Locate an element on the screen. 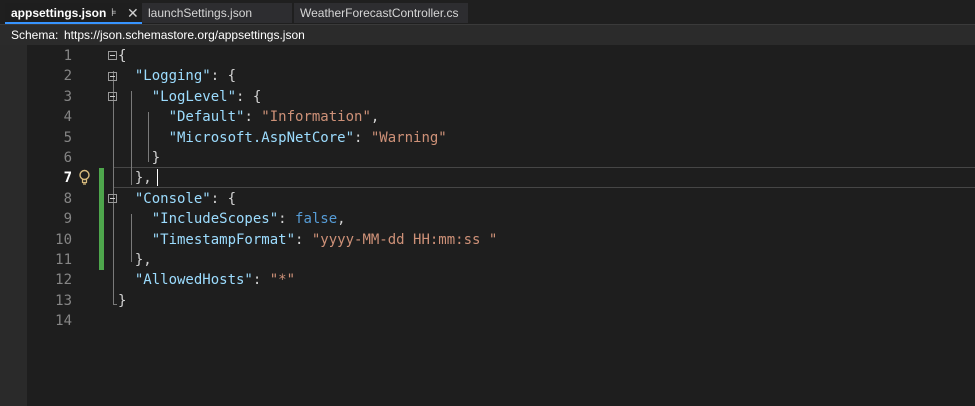 This screenshot has height=406, width=975. line-number: 1 is located at coordinates (67, 56).